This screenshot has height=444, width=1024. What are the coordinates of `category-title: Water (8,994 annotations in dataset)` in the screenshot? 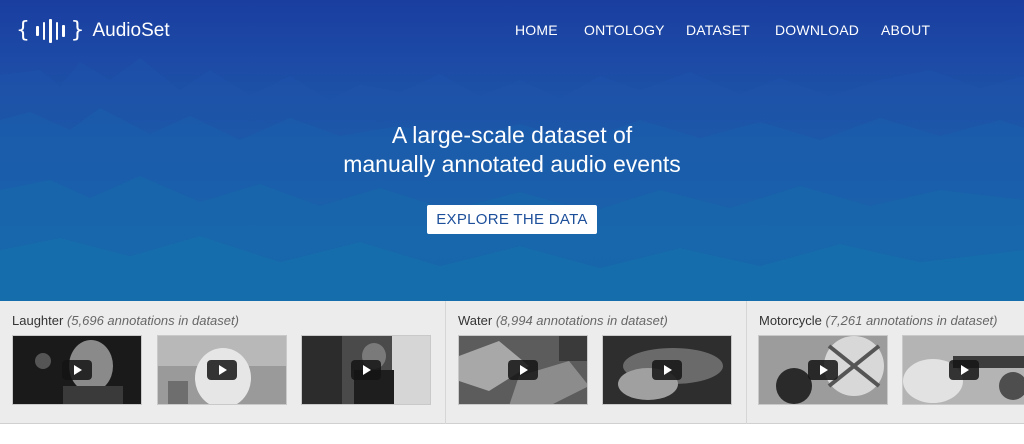 It's located at (563, 320).